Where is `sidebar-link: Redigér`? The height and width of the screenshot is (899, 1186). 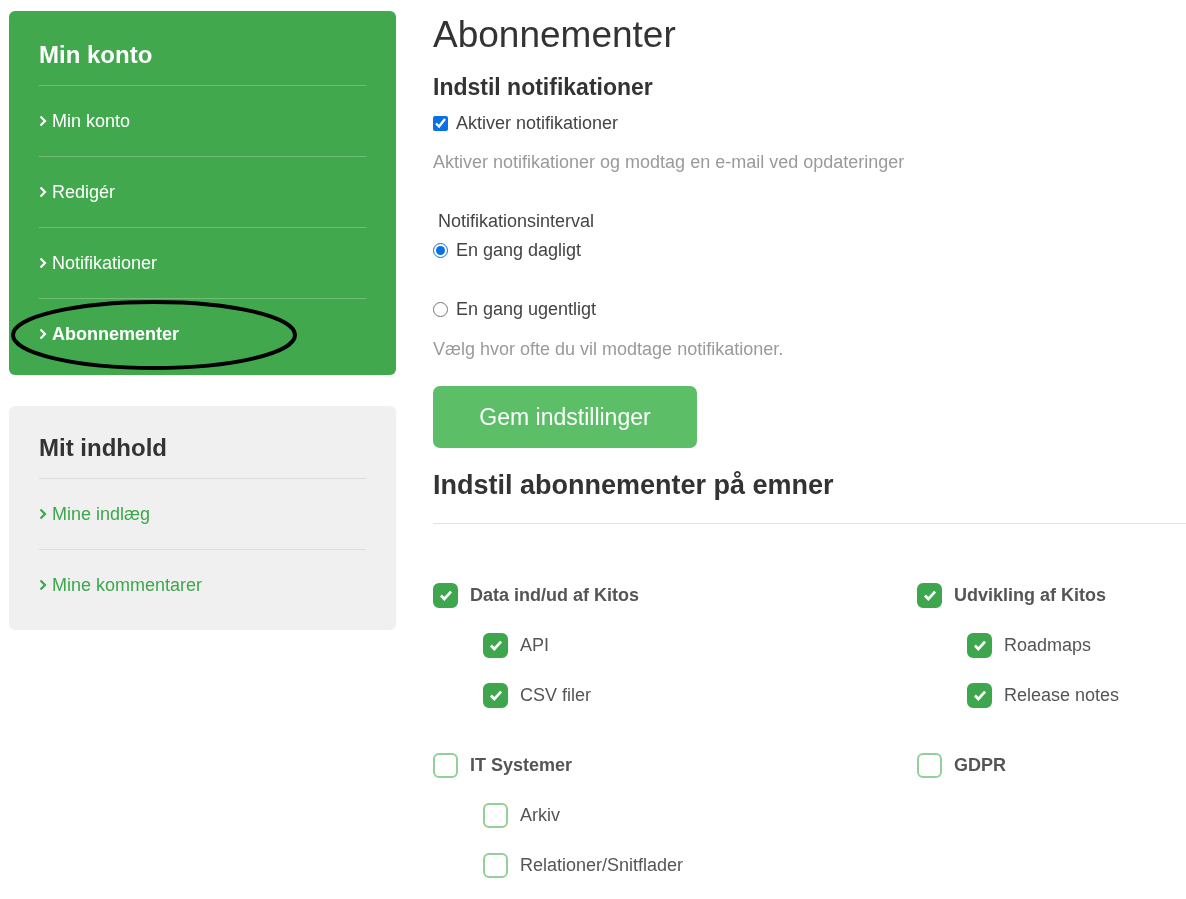
sidebar-link: Redigér is located at coordinates (202, 192).